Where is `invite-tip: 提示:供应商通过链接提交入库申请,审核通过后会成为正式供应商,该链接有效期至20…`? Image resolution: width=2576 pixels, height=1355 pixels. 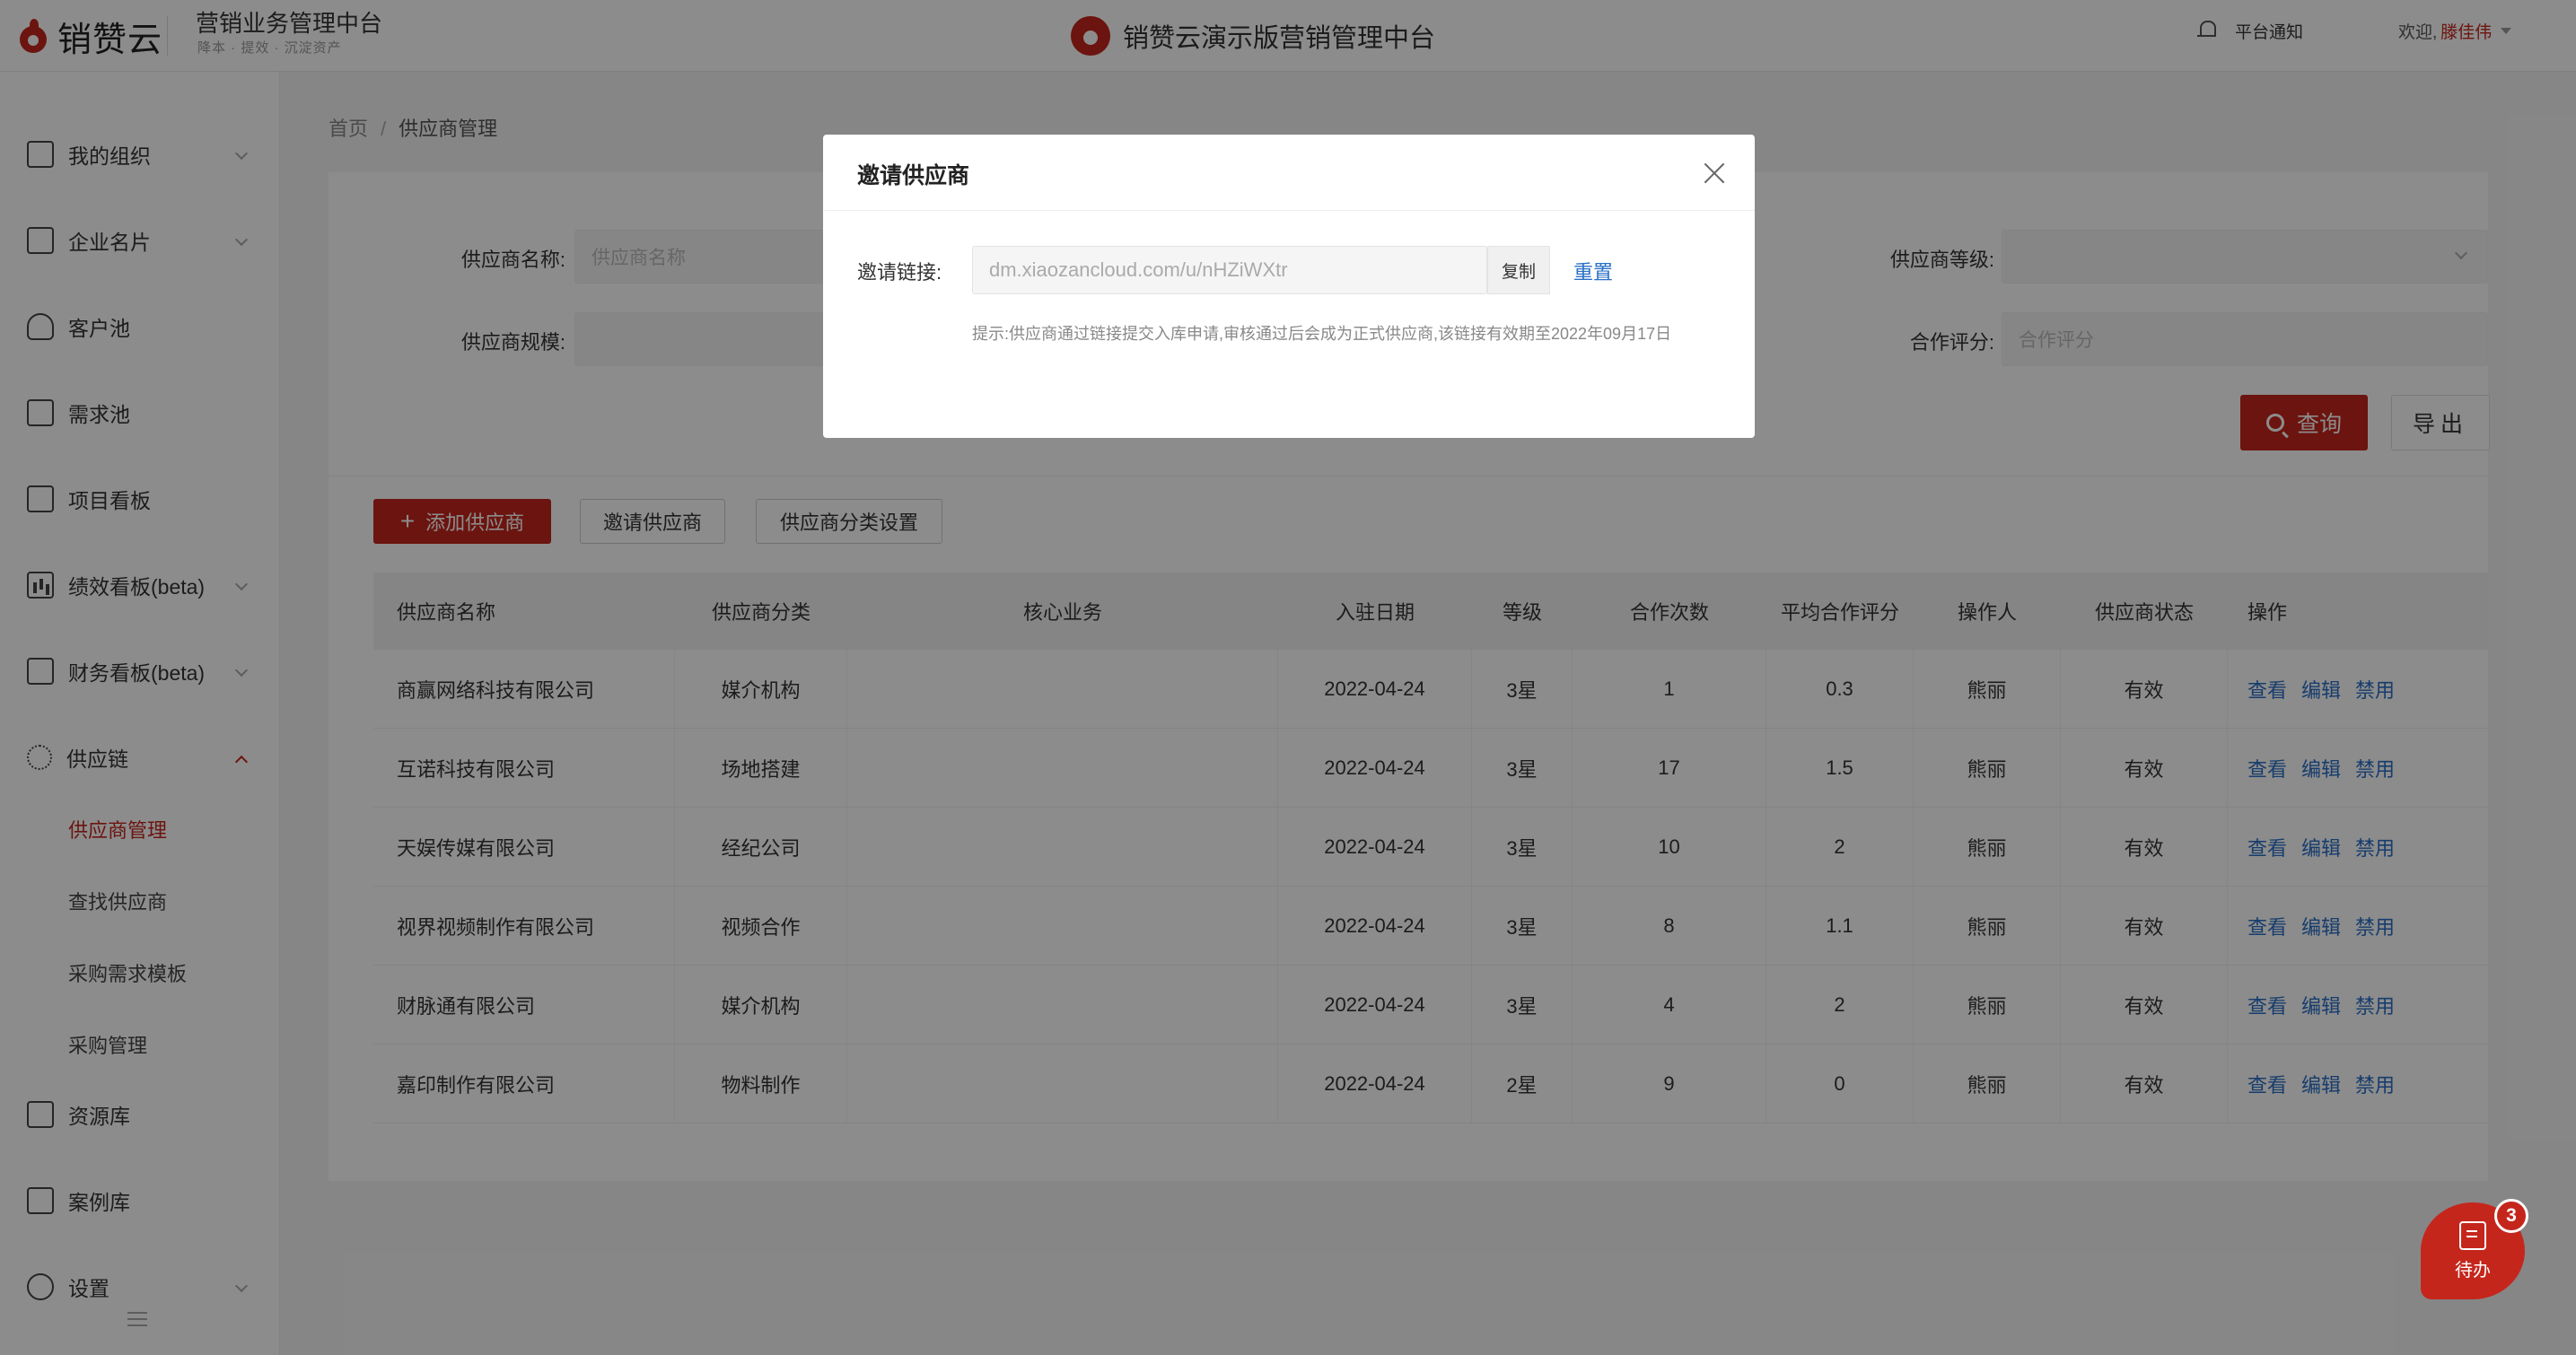 invite-tip: 提示:供应商通过链接提交入库申请,审核通过后会成为正式供应商,该链接有效期至20… is located at coordinates (1322, 334).